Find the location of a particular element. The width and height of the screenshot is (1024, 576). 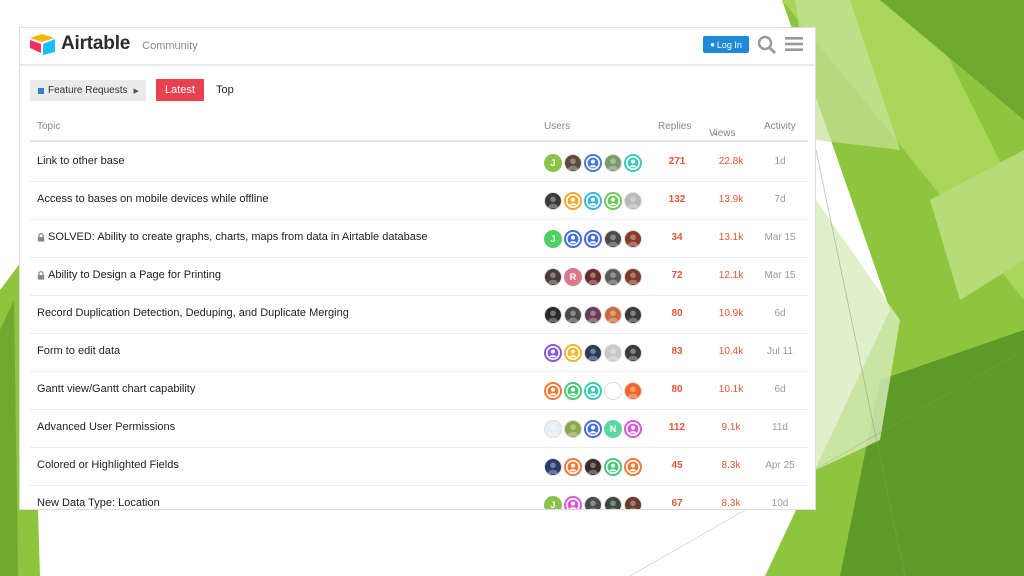

topic-title-link: Ability to Design a Page for Printing is located at coordinates (129, 275).